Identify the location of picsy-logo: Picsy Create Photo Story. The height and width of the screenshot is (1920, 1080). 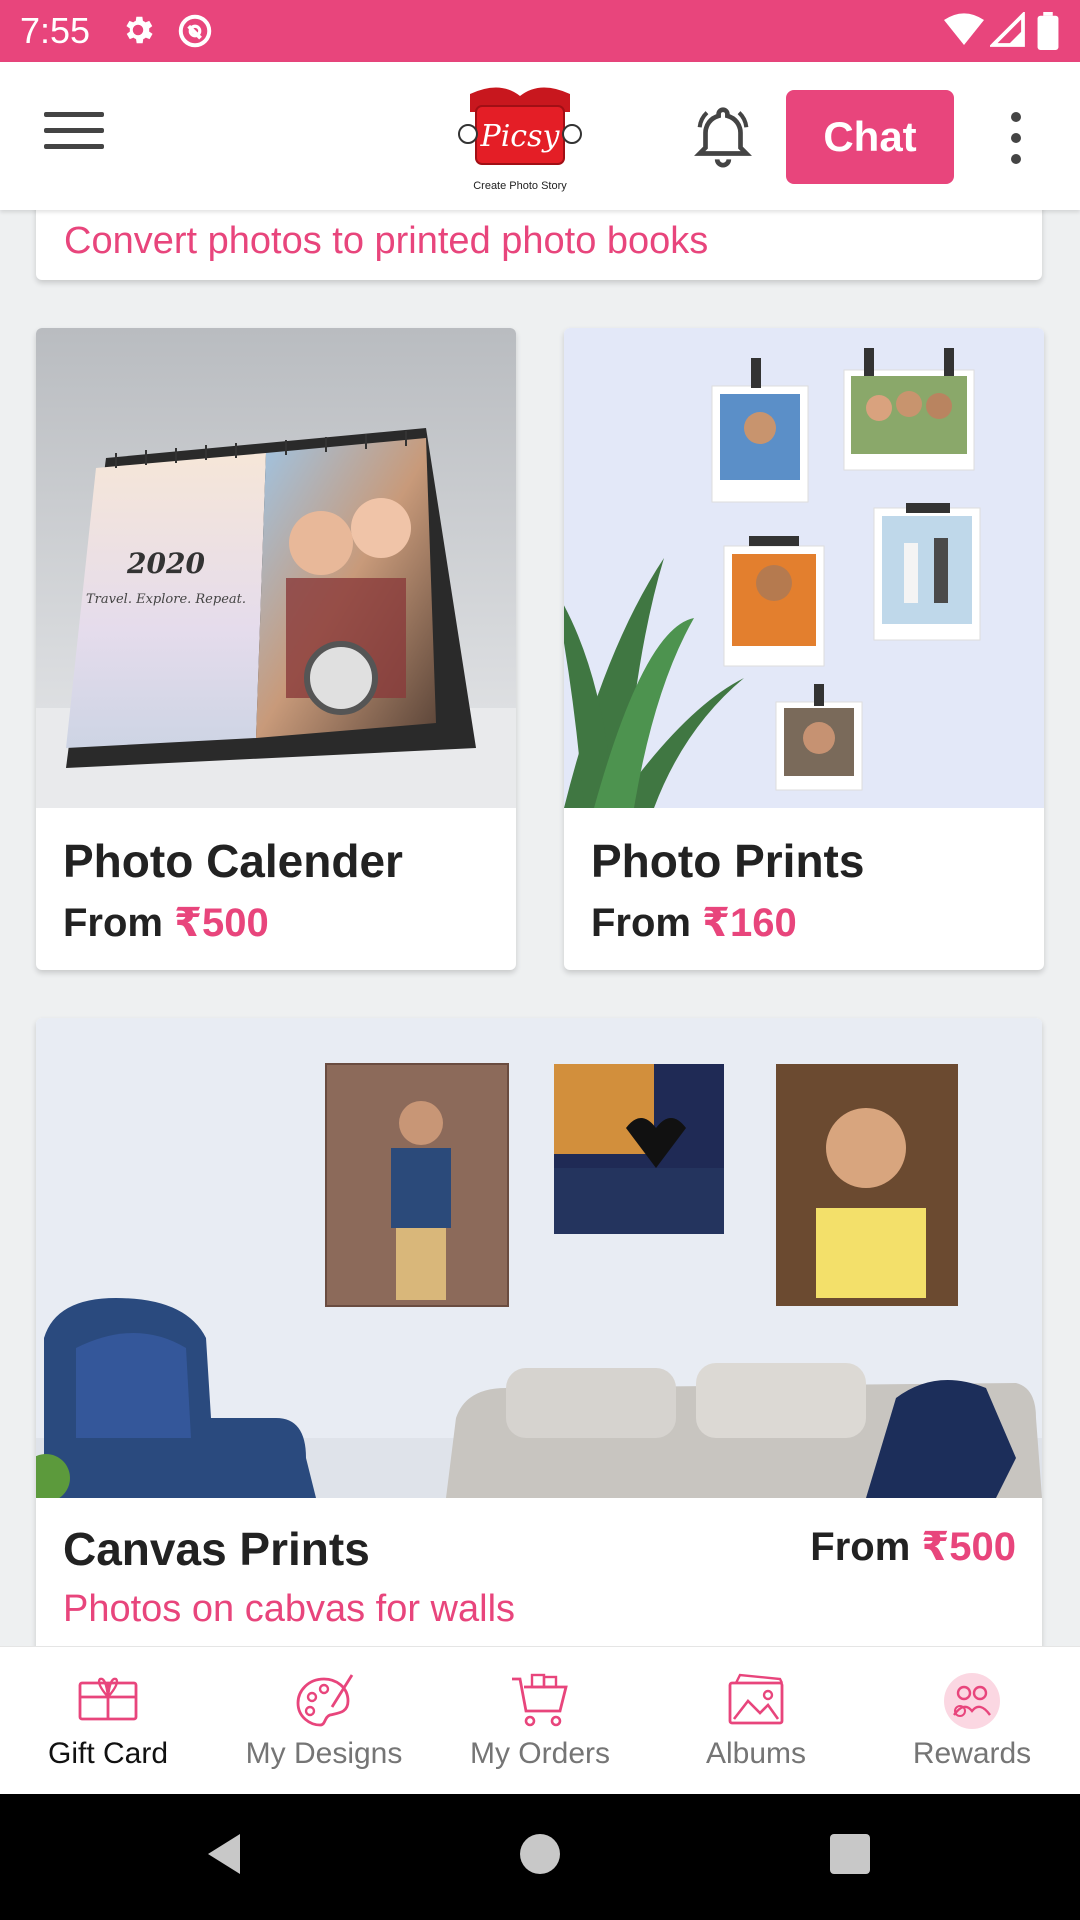
(520, 136).